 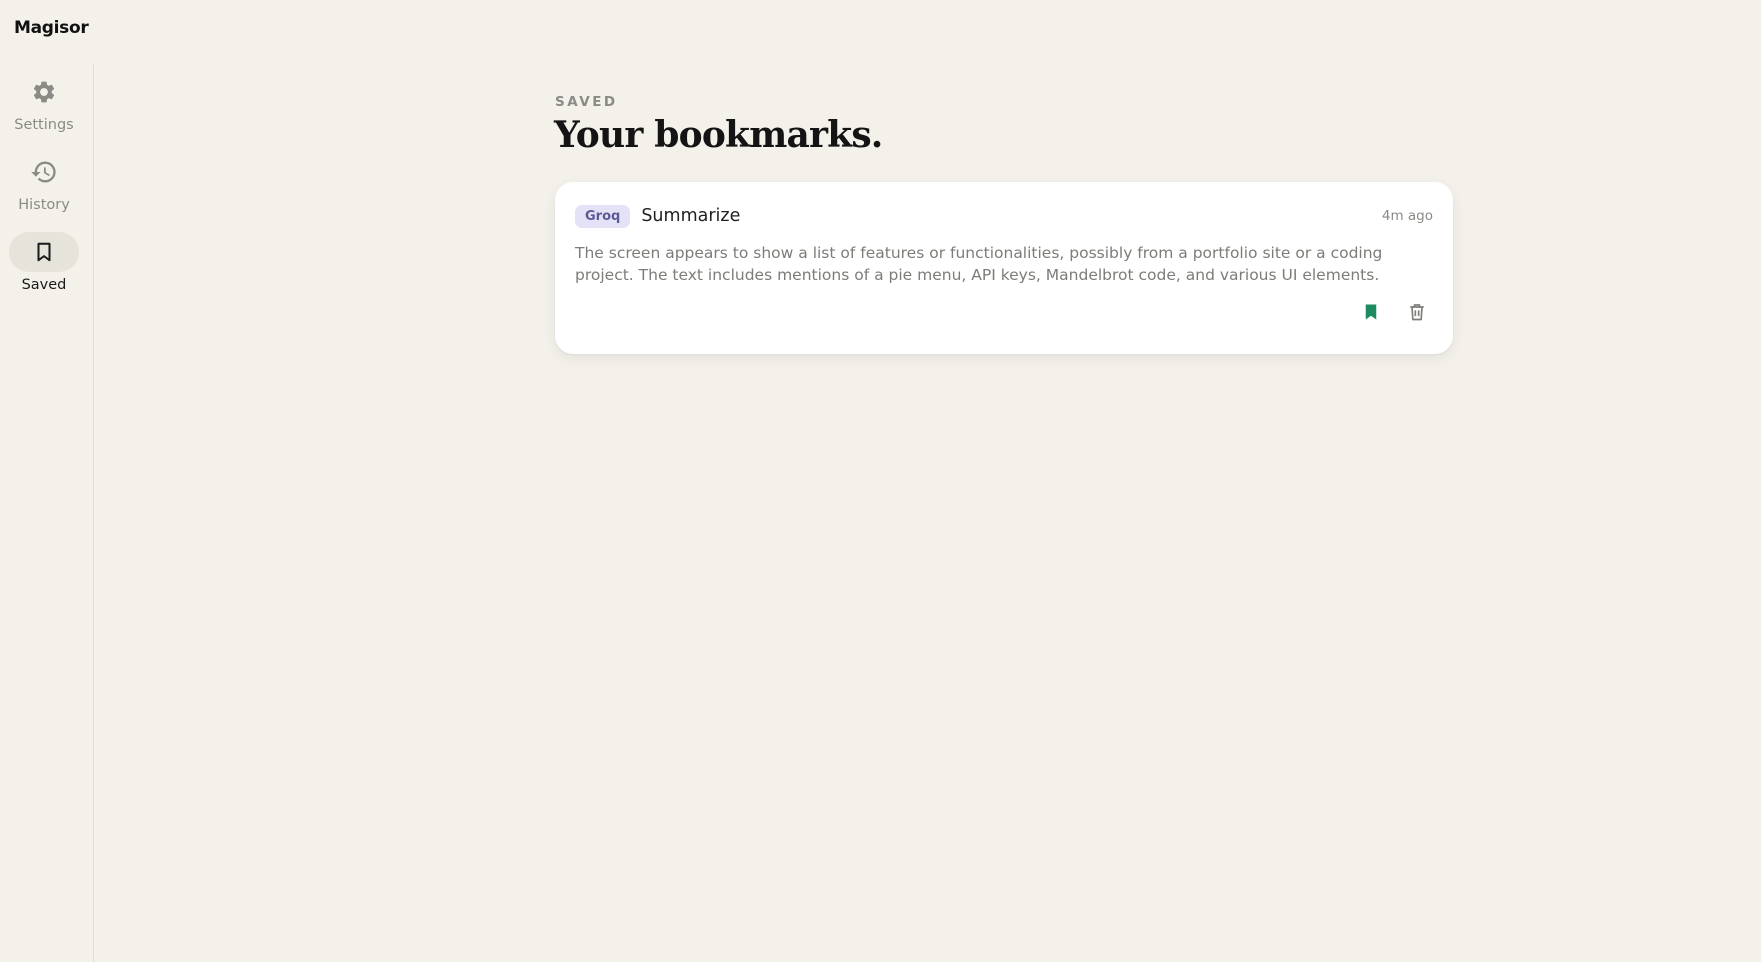 I want to click on sidebar-item-label: Settings, so click(x=44, y=125).